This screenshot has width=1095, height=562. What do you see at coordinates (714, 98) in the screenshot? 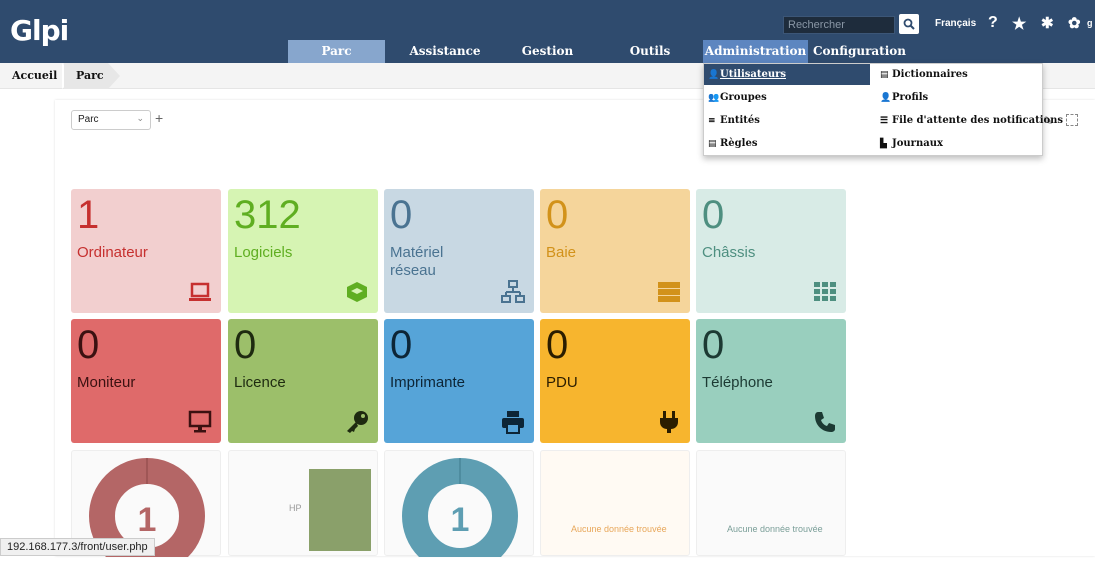
I see `users-icon: 👥` at bounding box center [714, 98].